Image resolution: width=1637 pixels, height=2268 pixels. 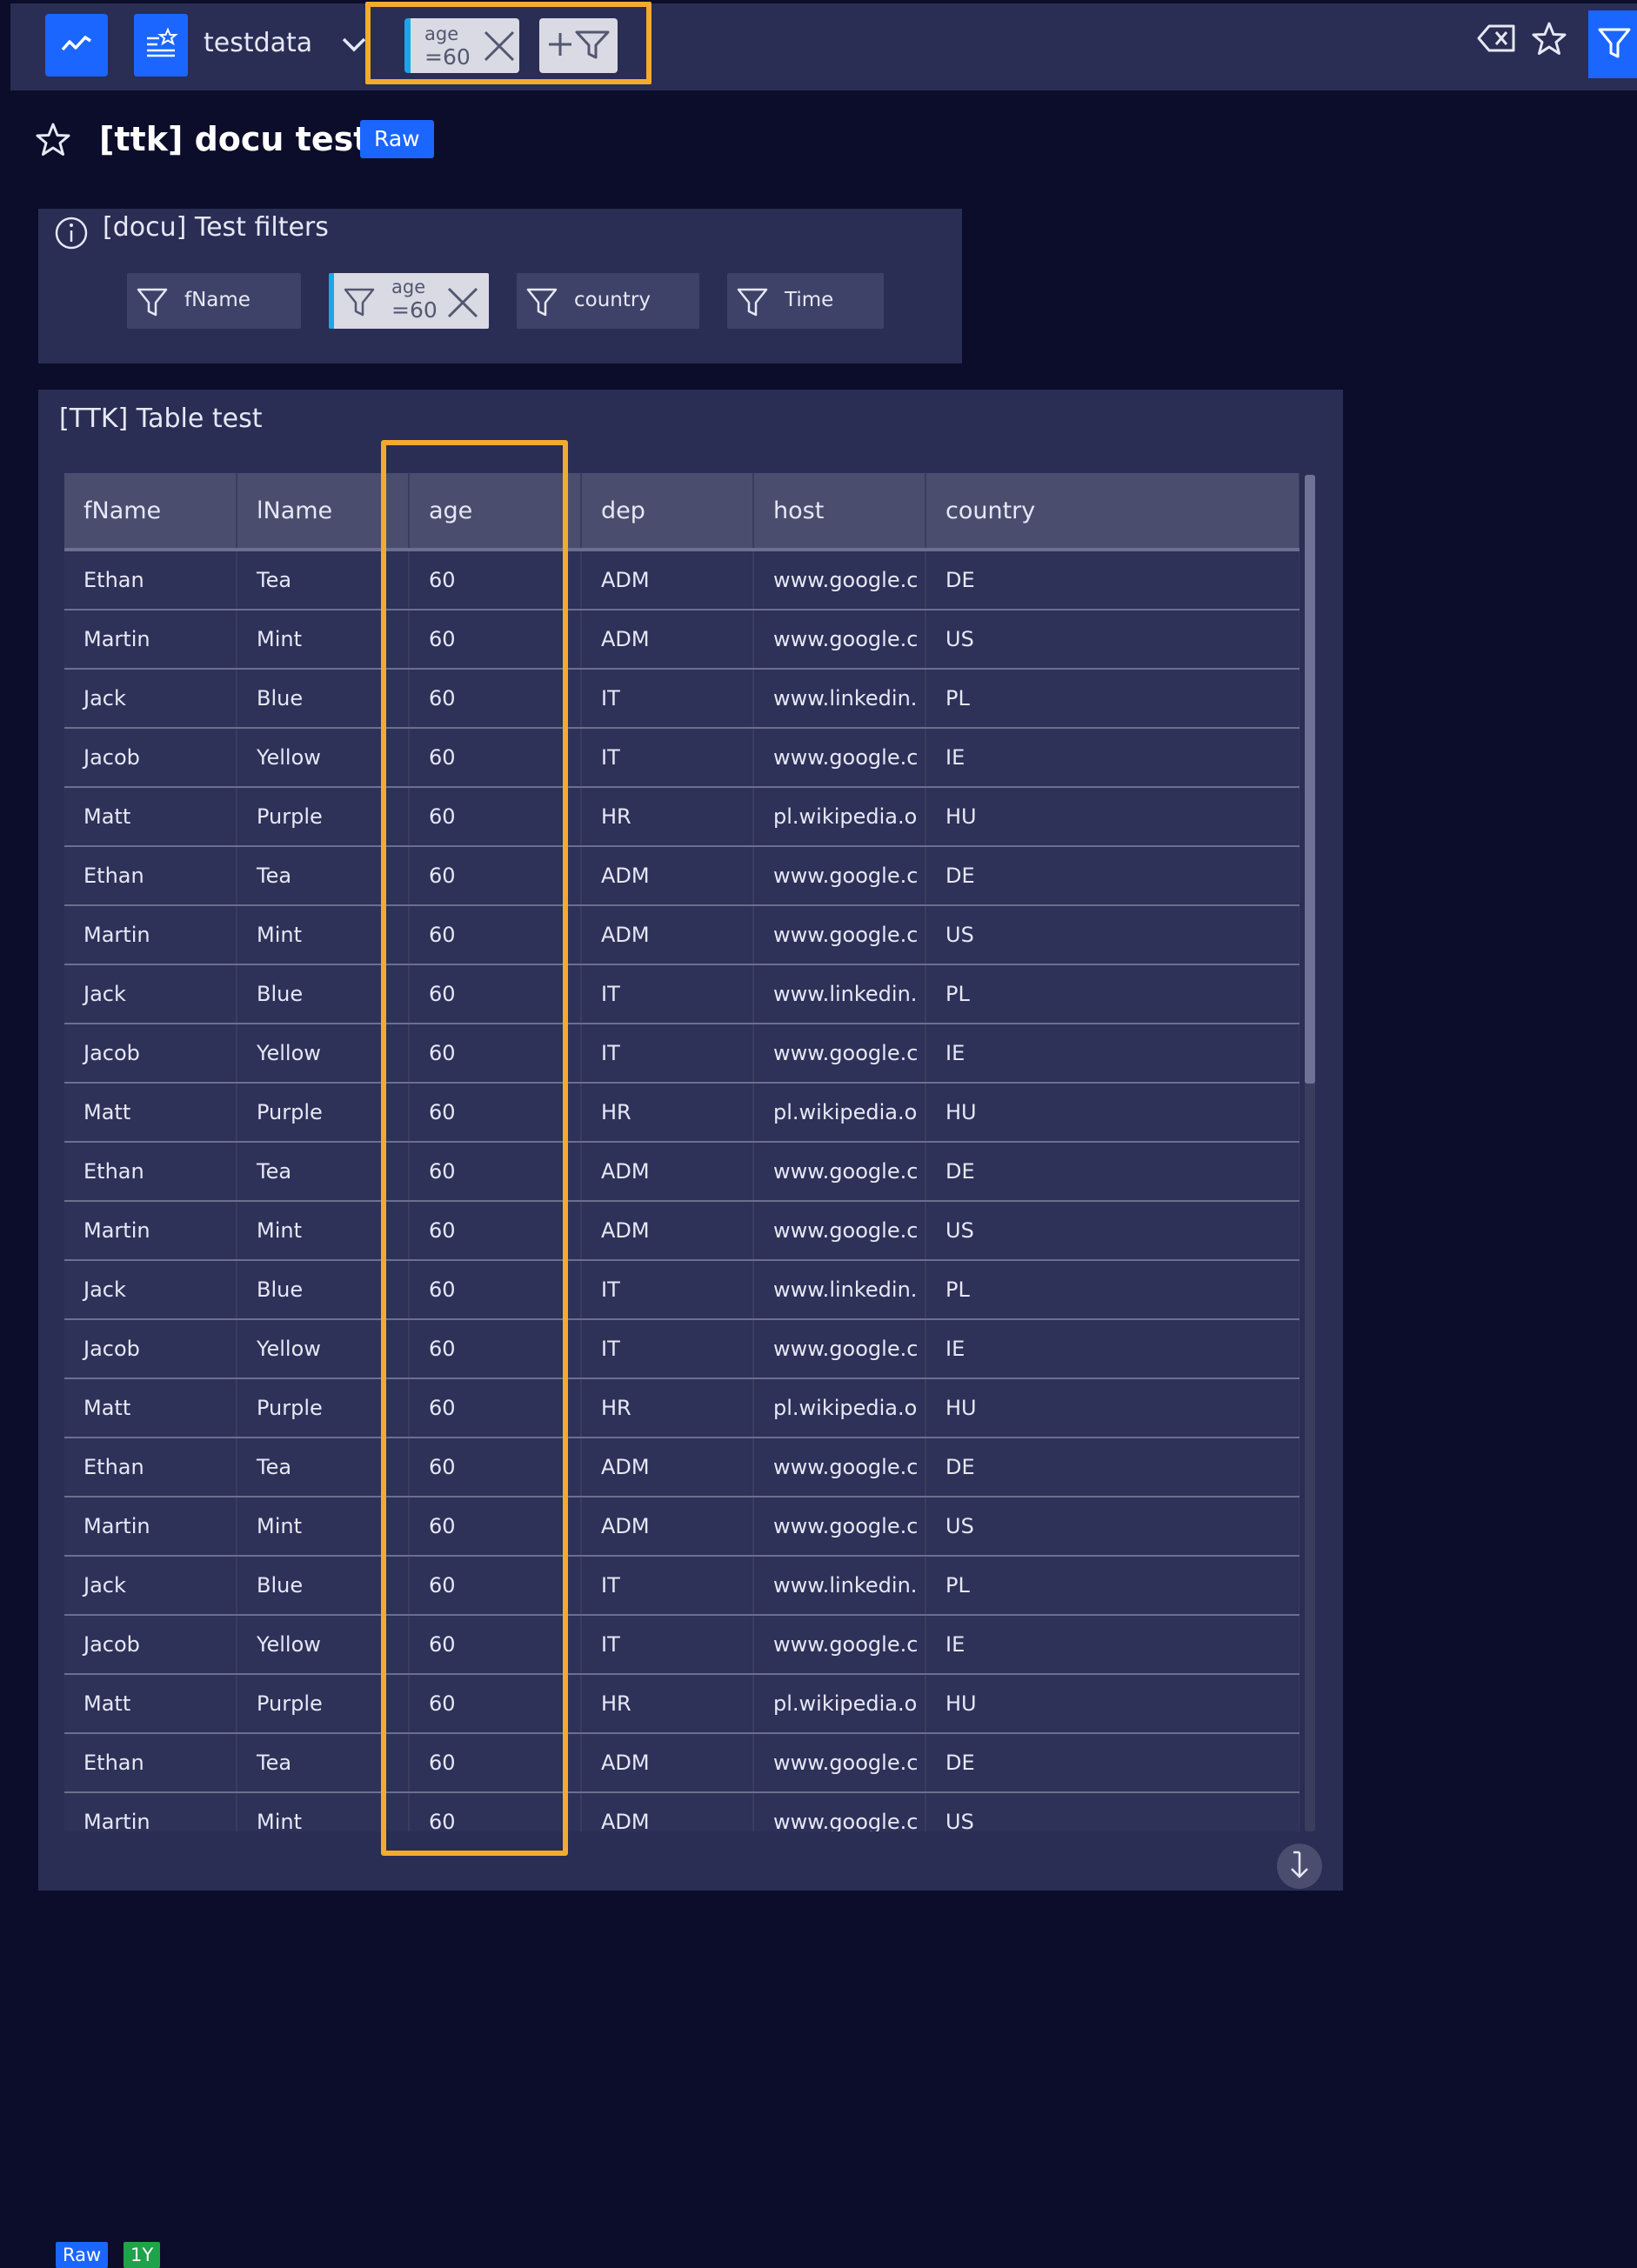 I want to click on page-title: [ttk] docu test, so click(x=234, y=139).